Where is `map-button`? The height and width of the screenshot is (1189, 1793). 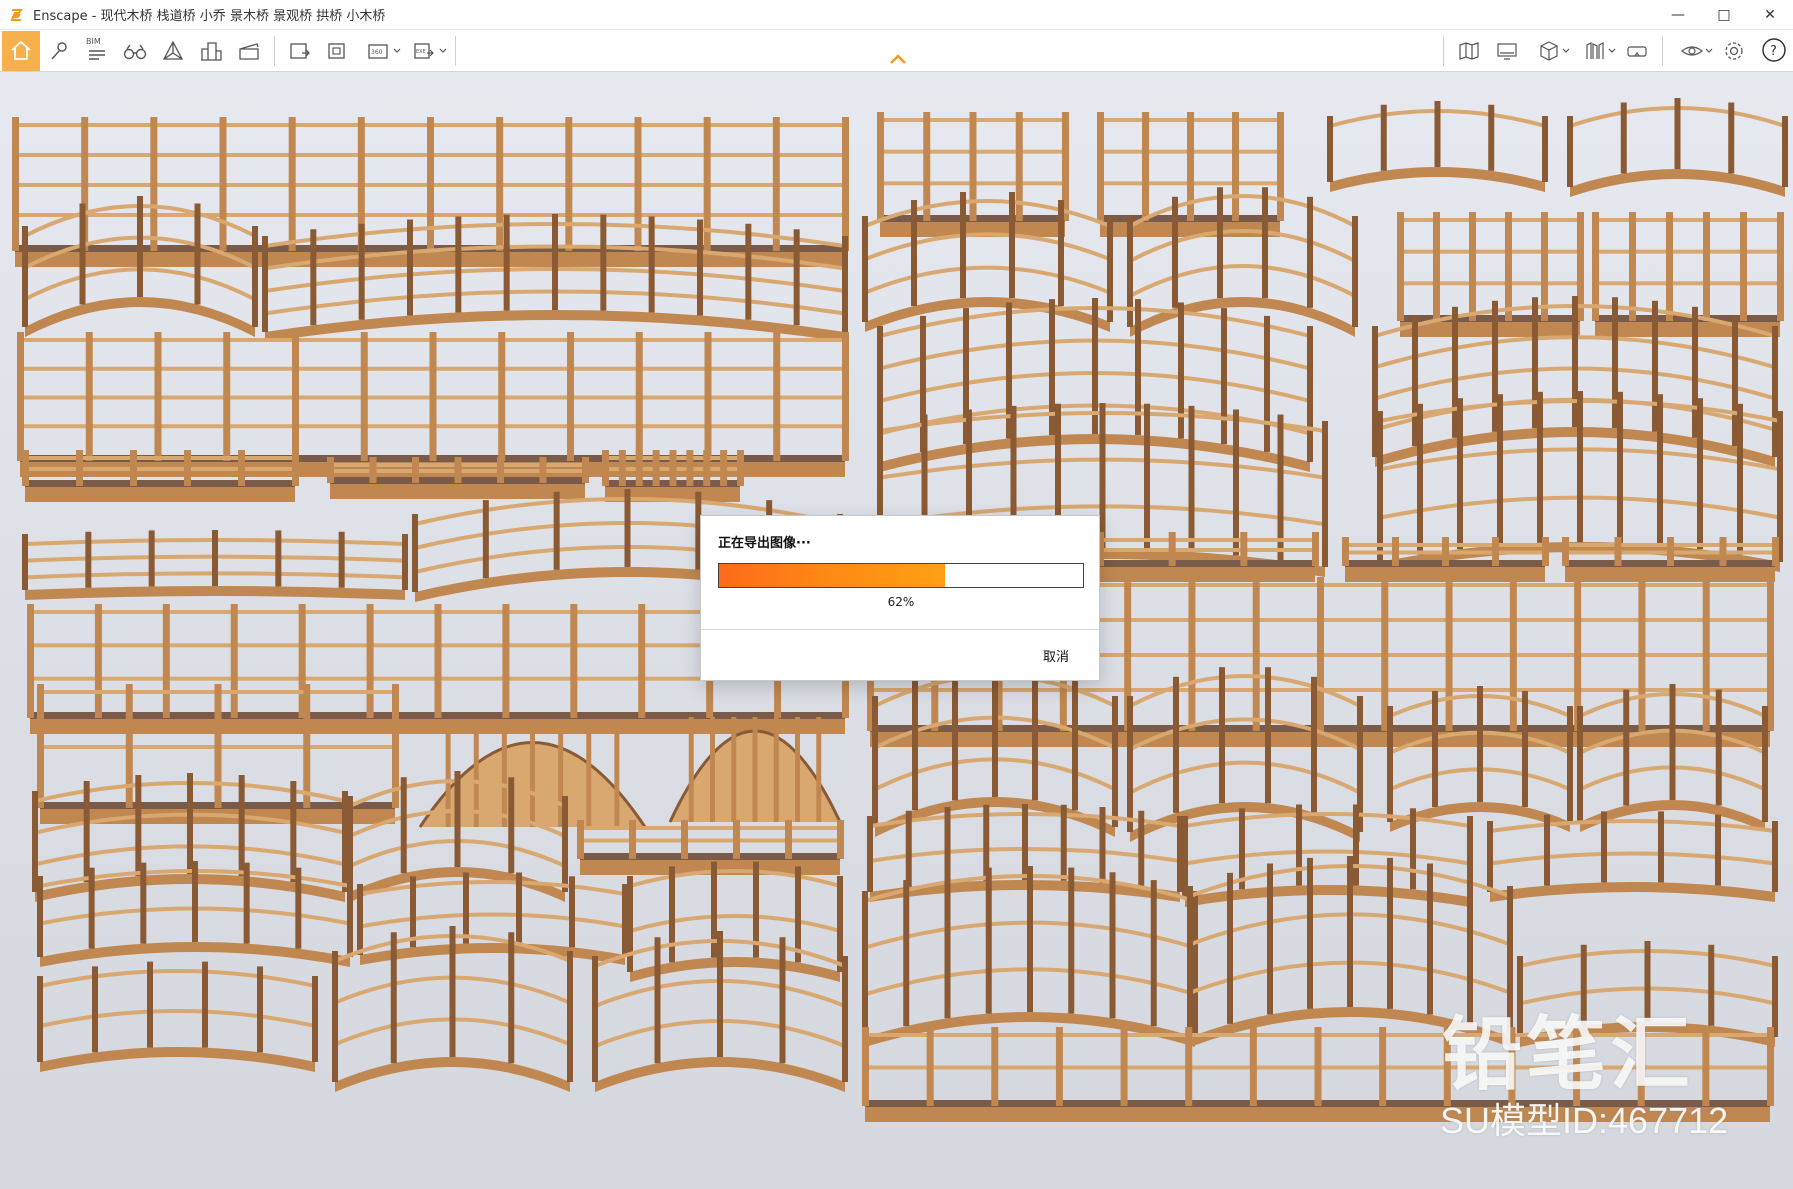 map-button is located at coordinates (1469, 51).